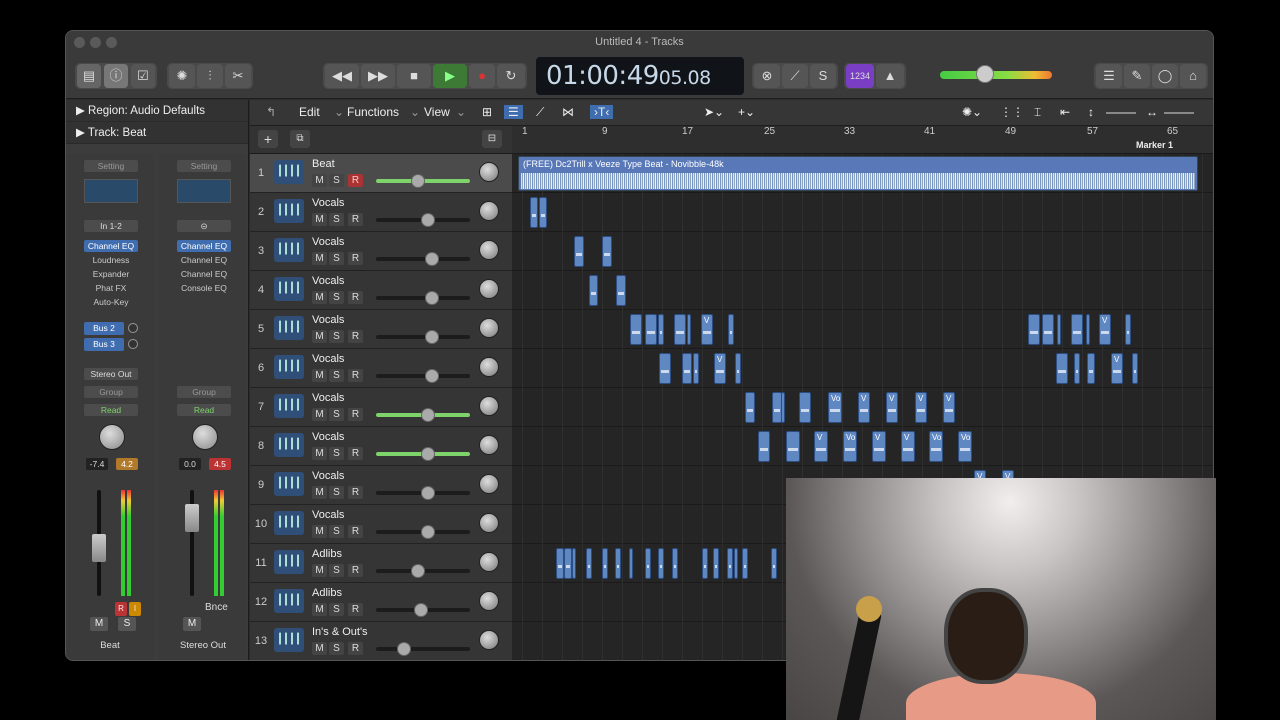 The image size is (1280, 720). What do you see at coordinates (860, 76) in the screenshot?
I see `count-in-icon: 1234` at bounding box center [860, 76].